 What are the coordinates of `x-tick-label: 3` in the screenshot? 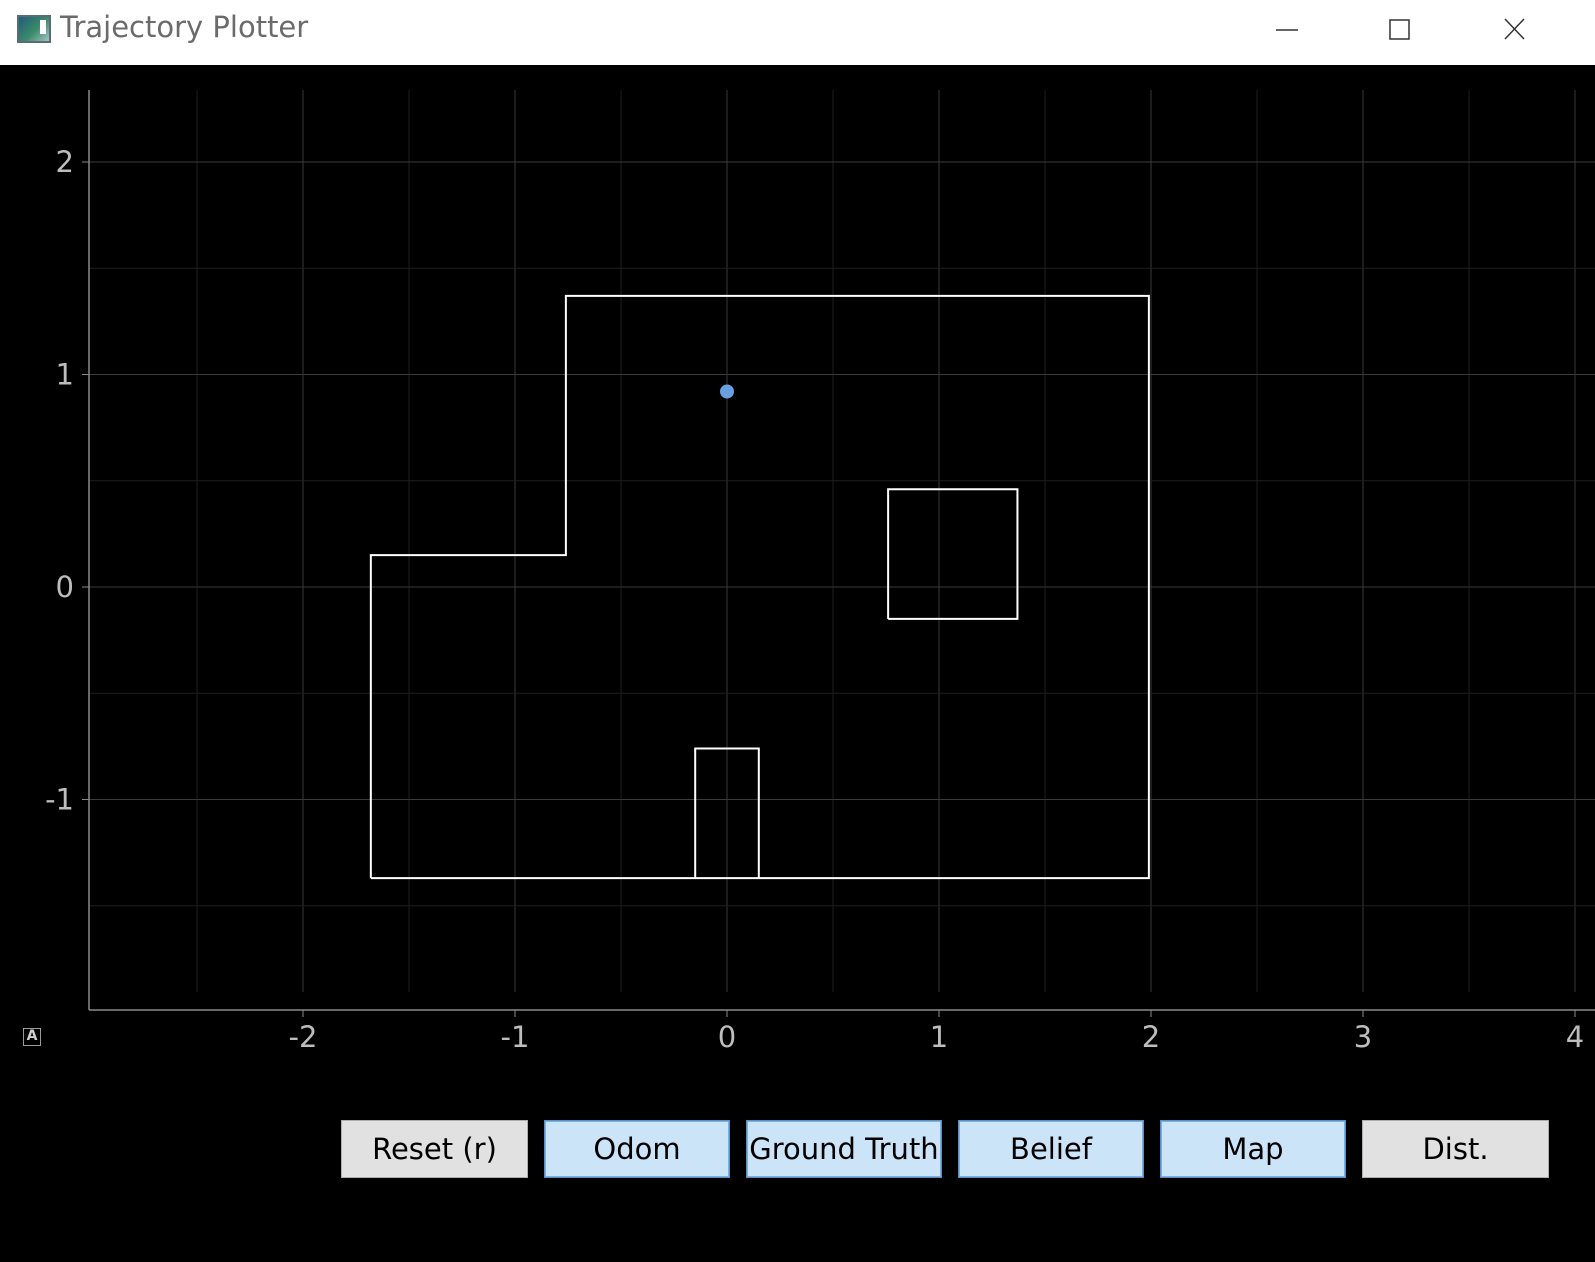 It's located at (1363, 1037).